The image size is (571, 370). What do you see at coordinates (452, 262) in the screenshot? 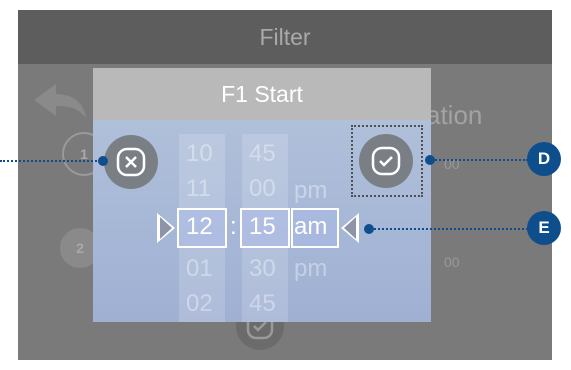
I see `duration-value-2: 00` at bounding box center [452, 262].